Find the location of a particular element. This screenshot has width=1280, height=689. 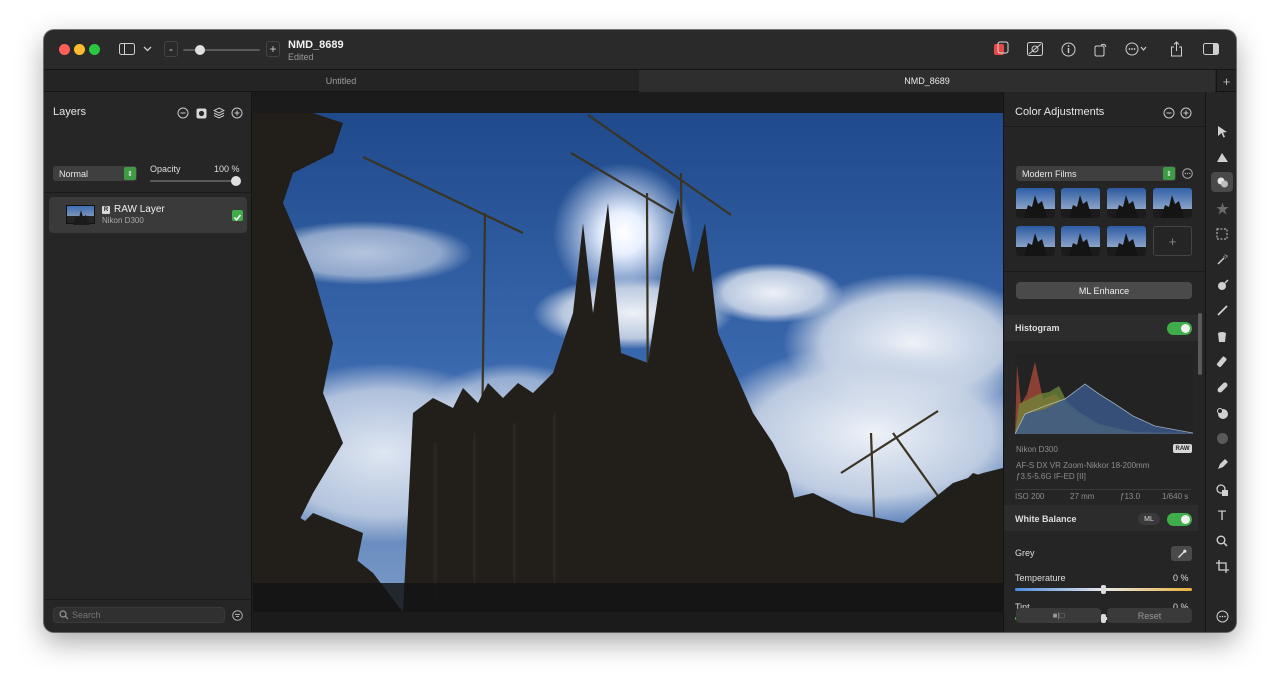

mask-icon is located at coordinates (1035, 49).